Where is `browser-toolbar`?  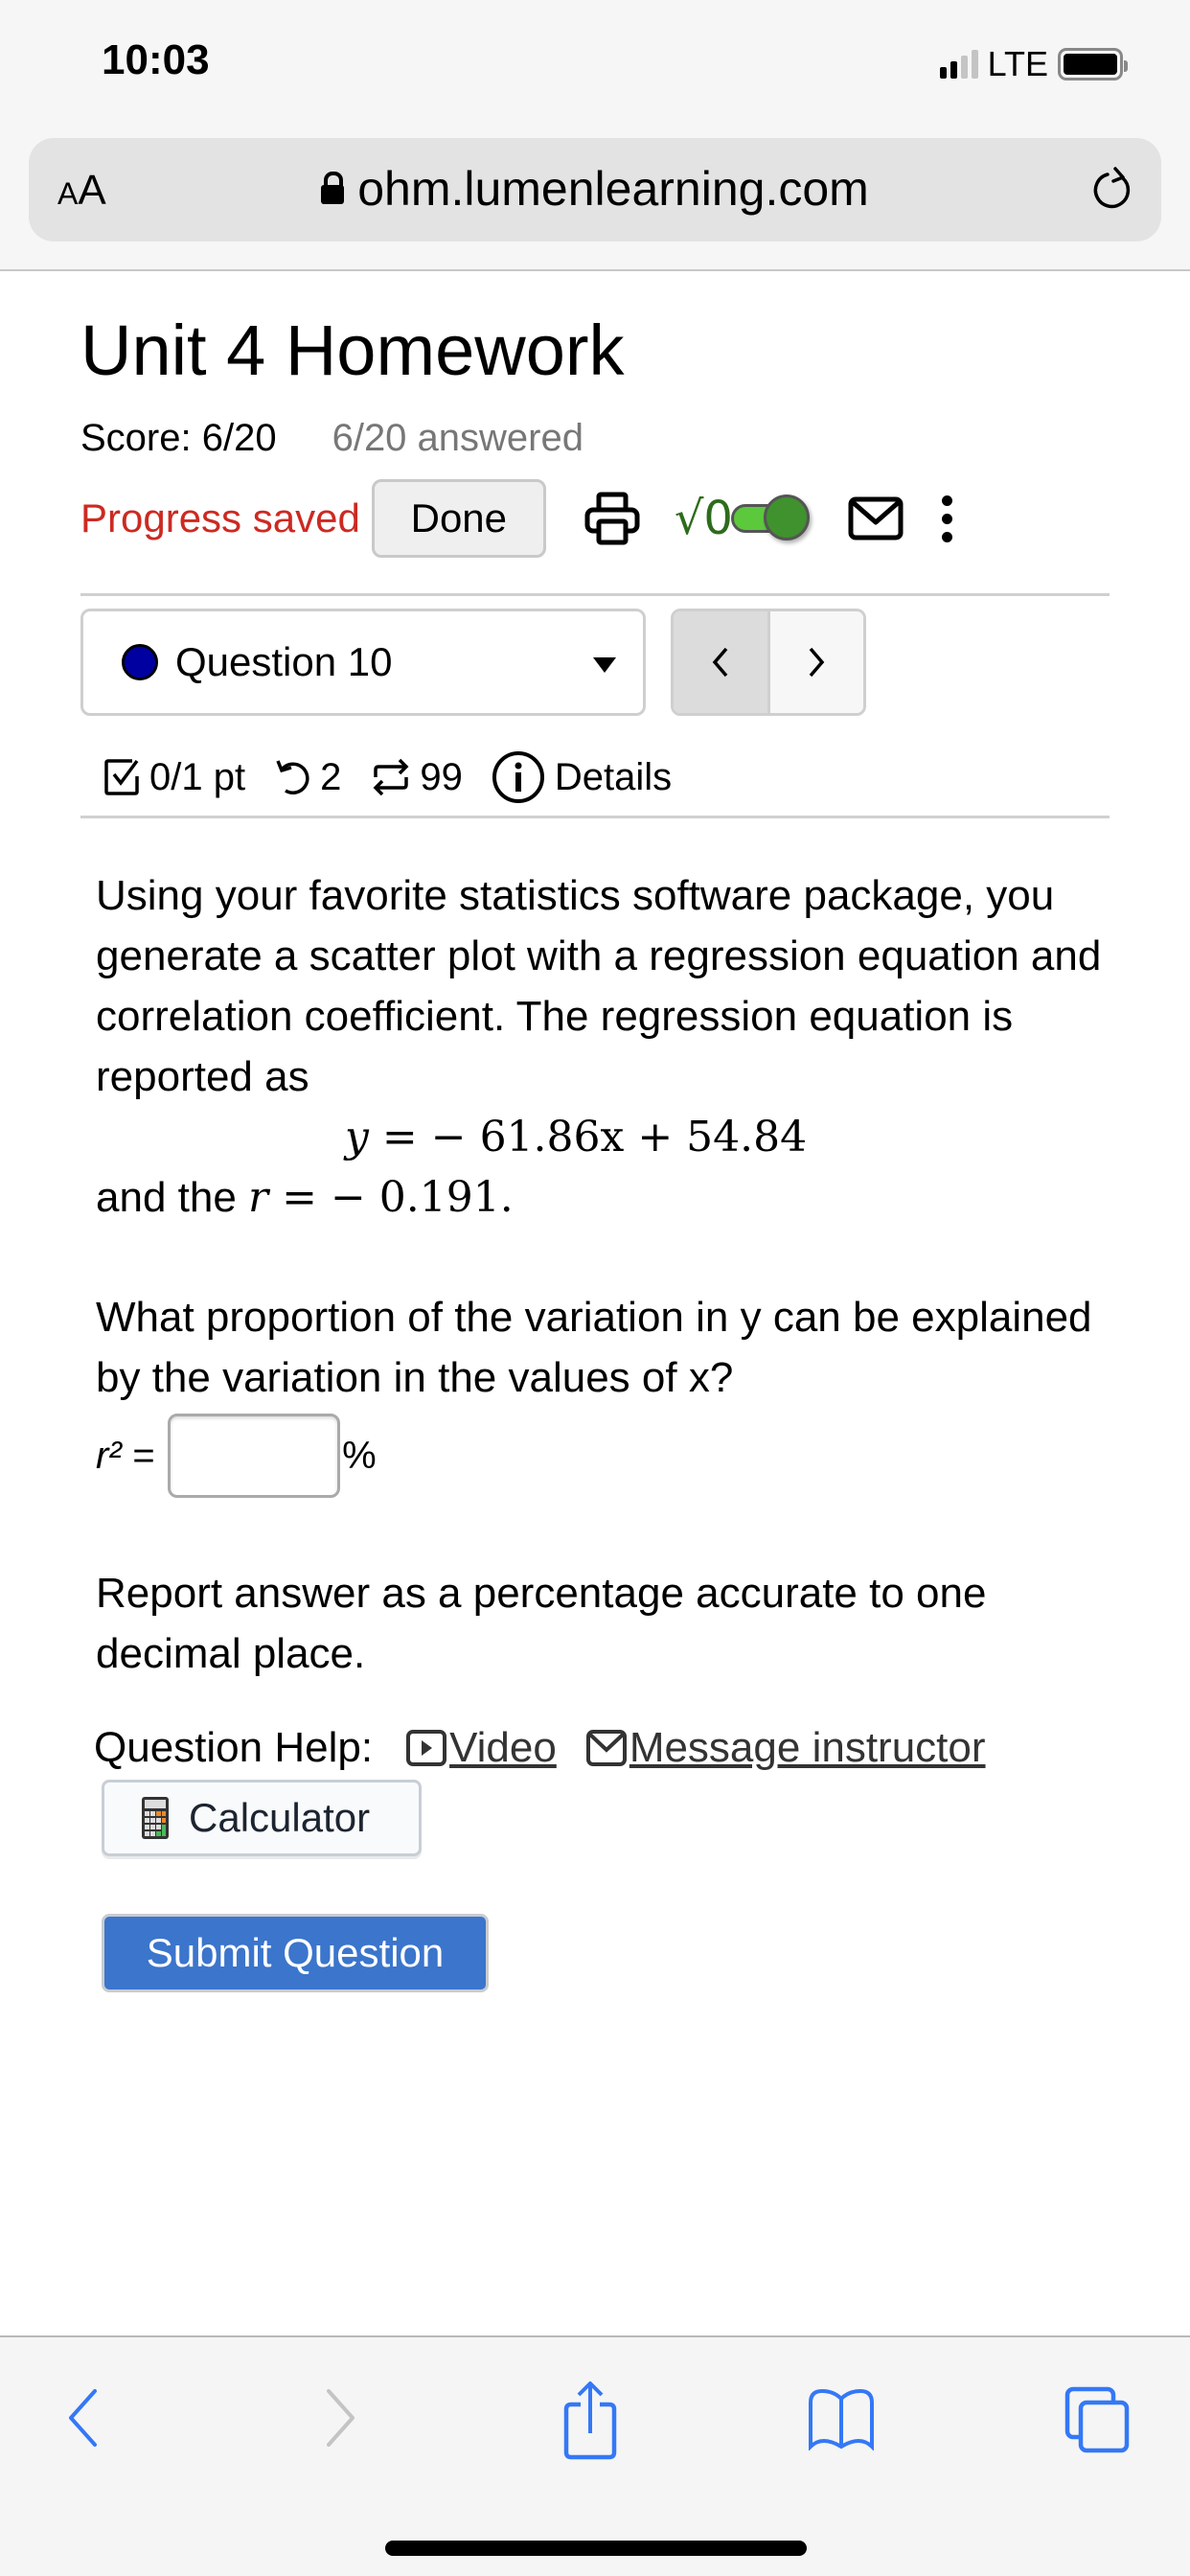
browser-toolbar is located at coordinates (595, 2455).